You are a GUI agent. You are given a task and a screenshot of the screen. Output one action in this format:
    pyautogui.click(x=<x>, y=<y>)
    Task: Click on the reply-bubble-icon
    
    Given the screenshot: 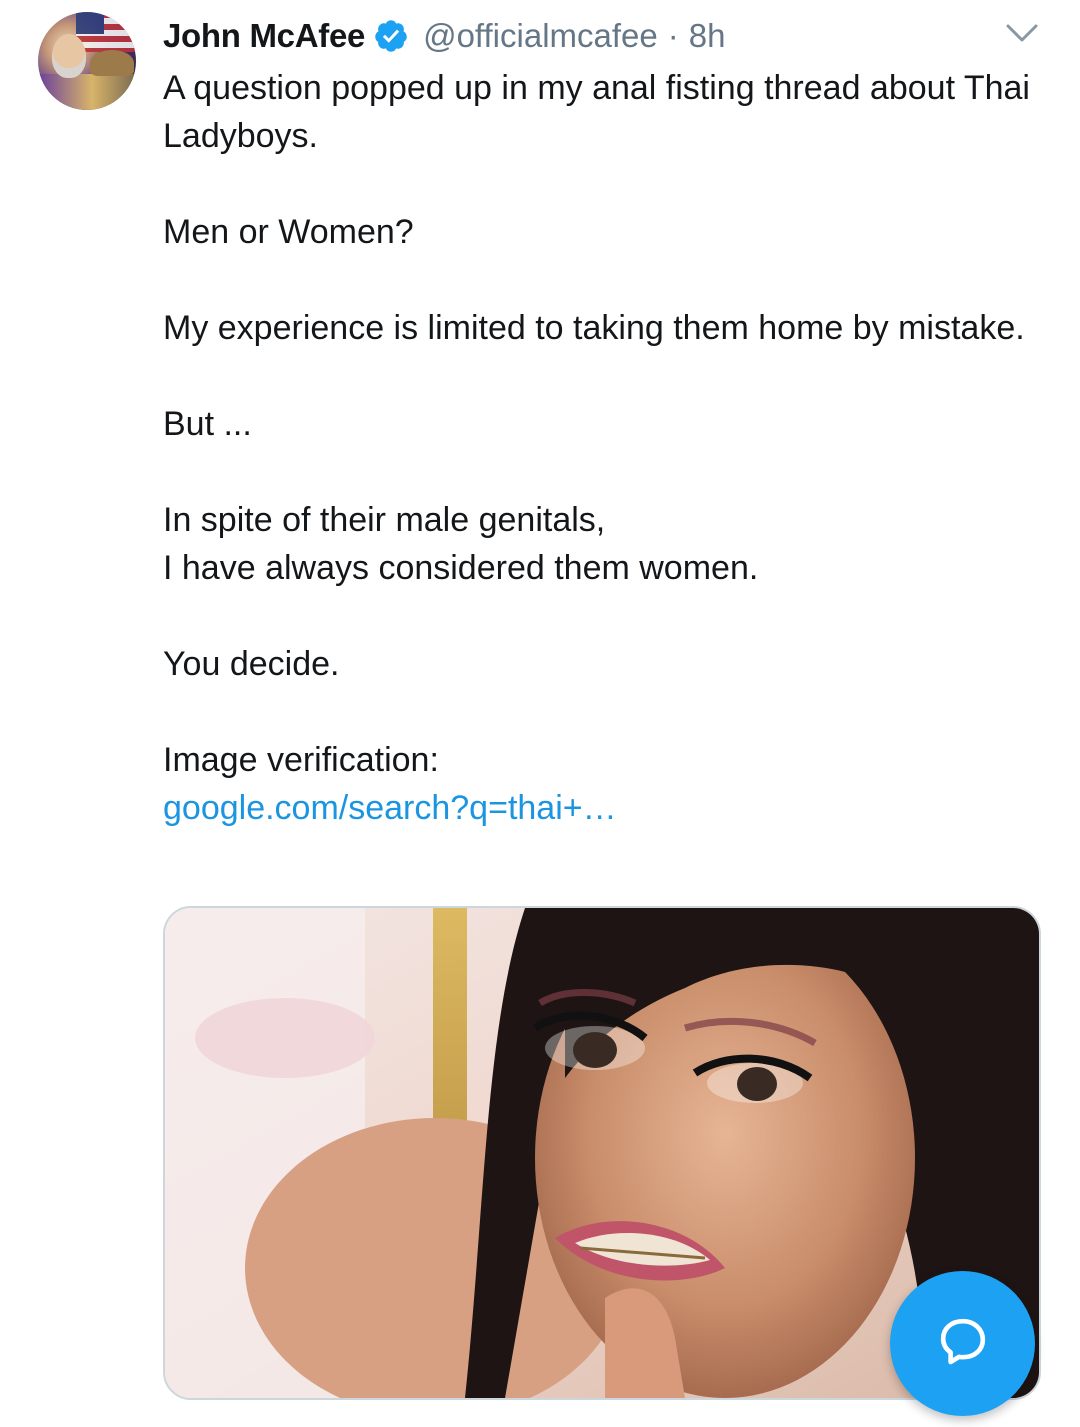 What is the action you would take?
    pyautogui.click(x=963, y=1343)
    